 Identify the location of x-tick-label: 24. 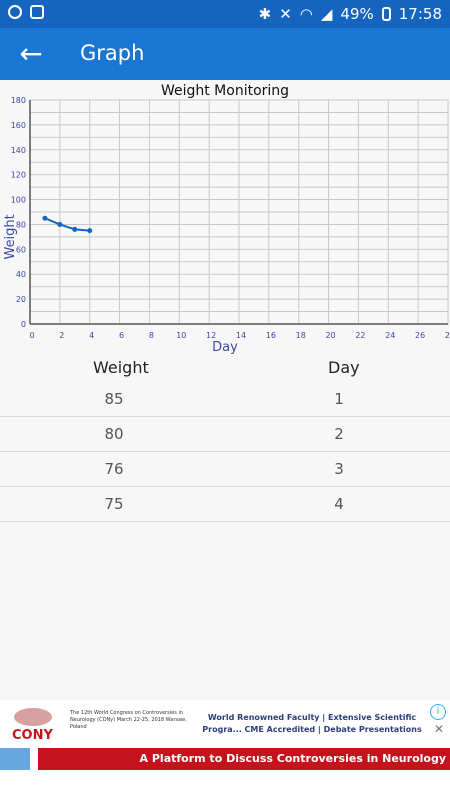
(390, 335).